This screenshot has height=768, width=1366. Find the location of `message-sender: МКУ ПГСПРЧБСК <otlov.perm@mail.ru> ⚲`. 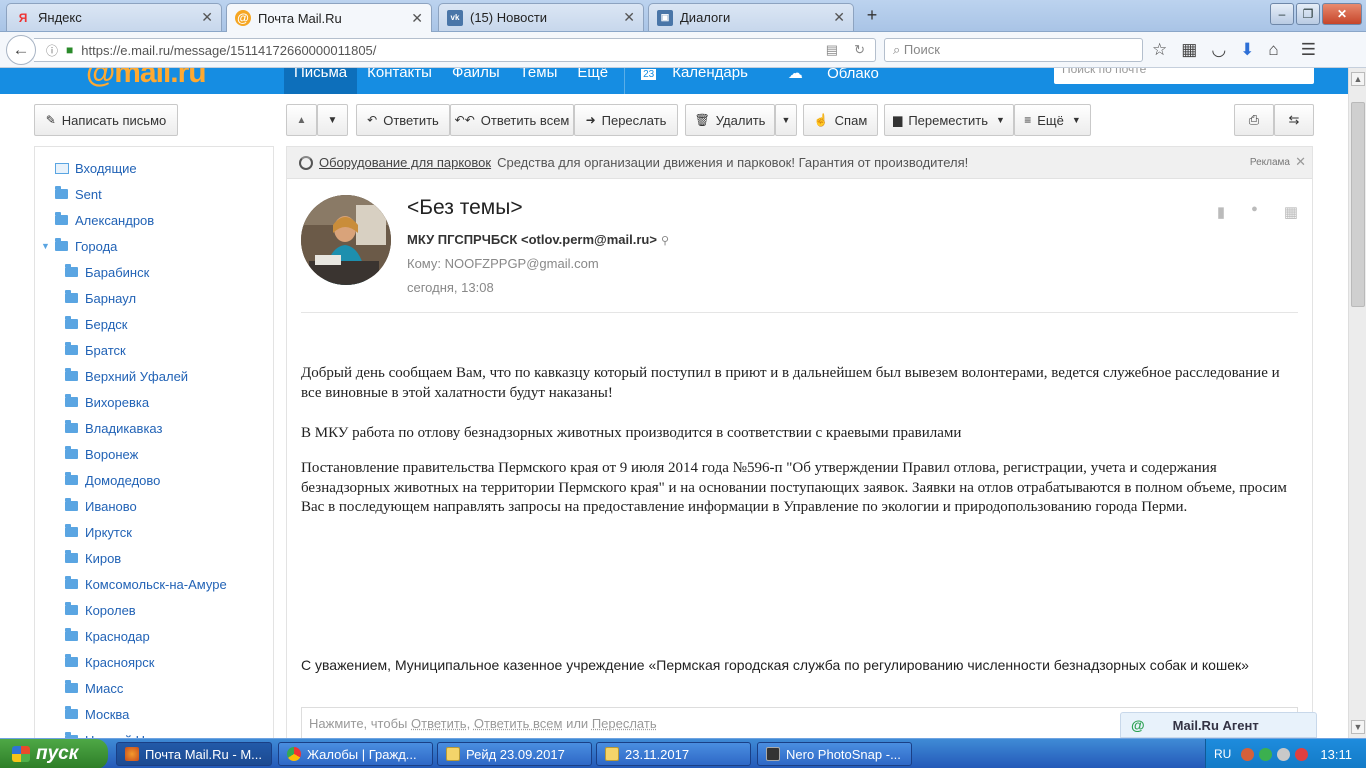

message-sender: МКУ ПГСПРЧБСК <otlov.perm@mail.ru> ⚲ is located at coordinates (538, 239).